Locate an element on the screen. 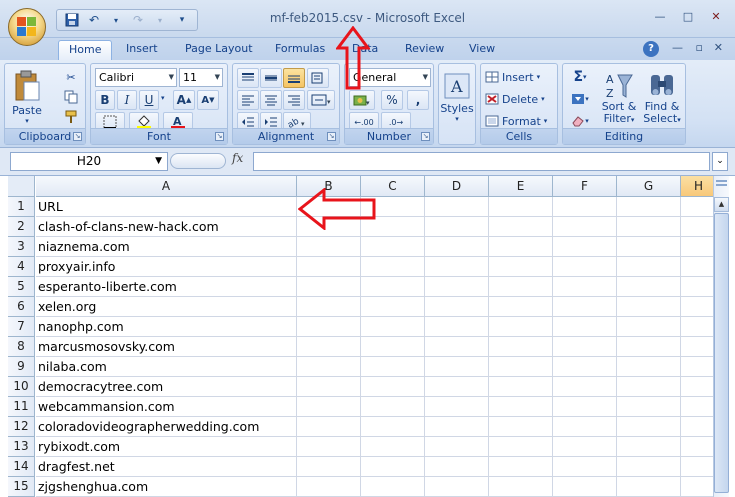 The height and width of the screenshot is (497, 735). tab-home: Home is located at coordinates (85, 50).